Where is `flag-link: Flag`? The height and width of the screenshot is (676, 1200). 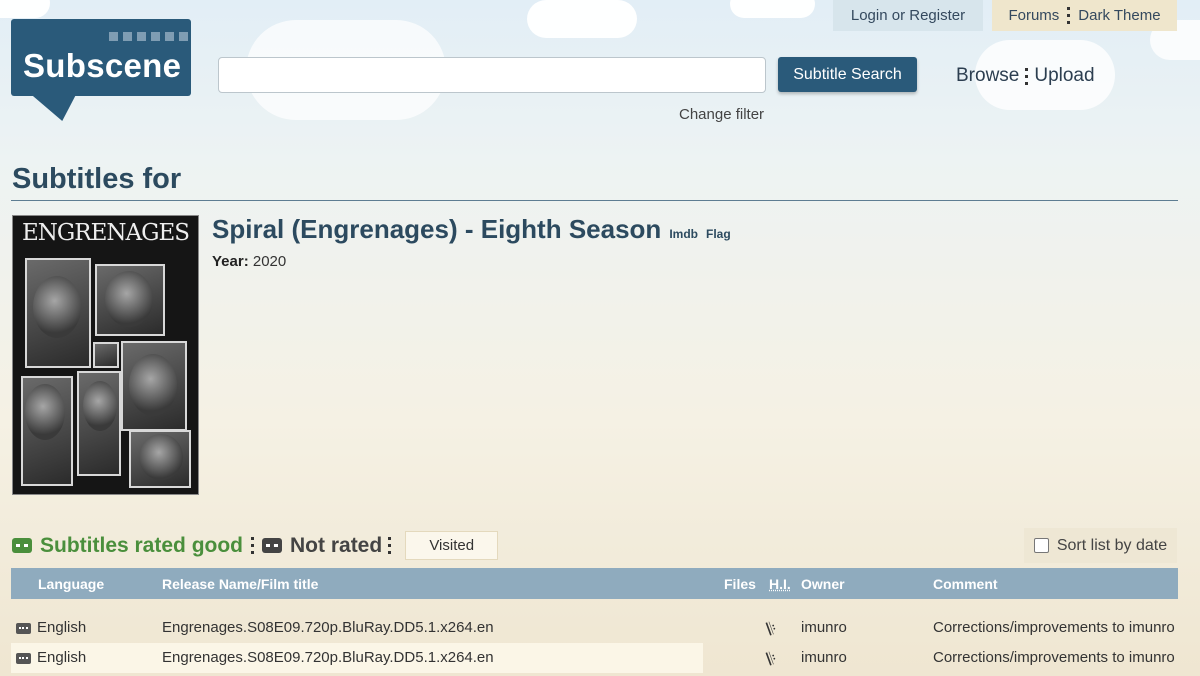 flag-link: Flag is located at coordinates (718, 234).